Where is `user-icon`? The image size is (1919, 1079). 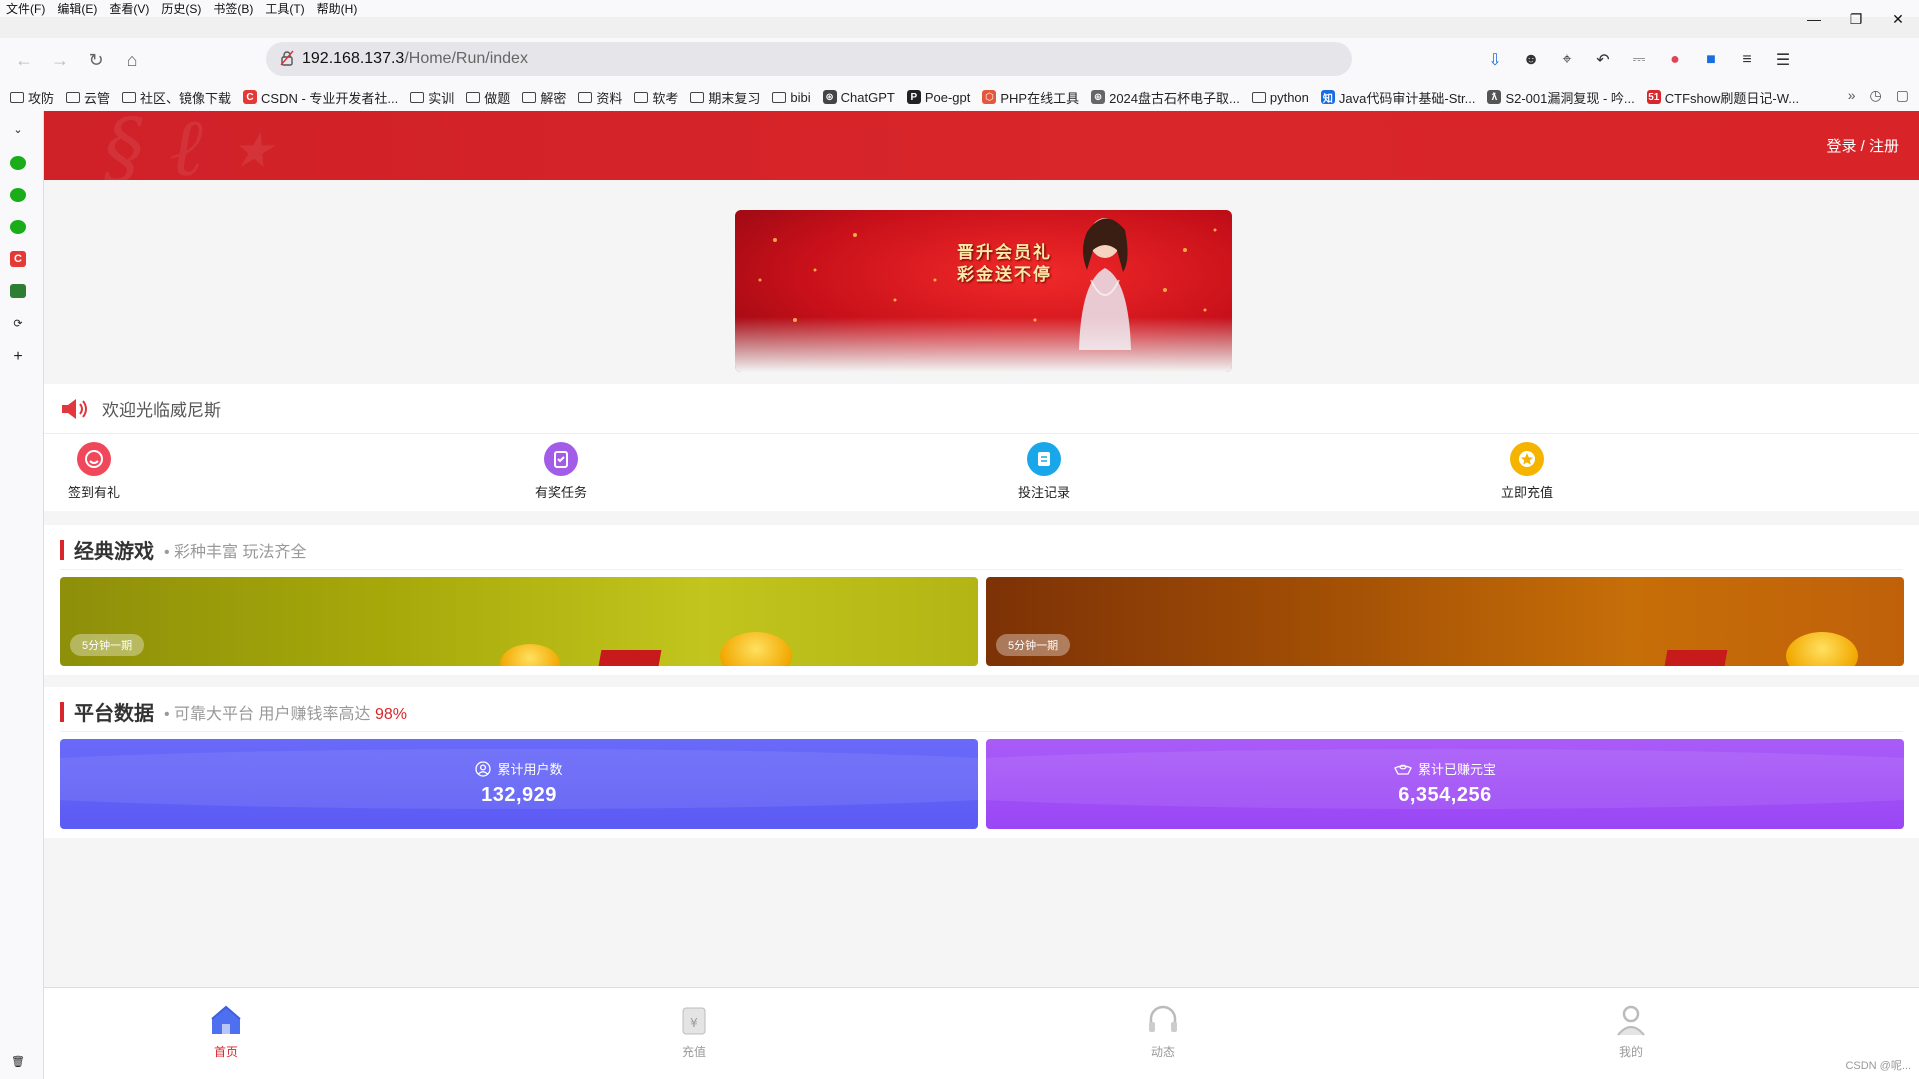 user-icon is located at coordinates (483, 768).